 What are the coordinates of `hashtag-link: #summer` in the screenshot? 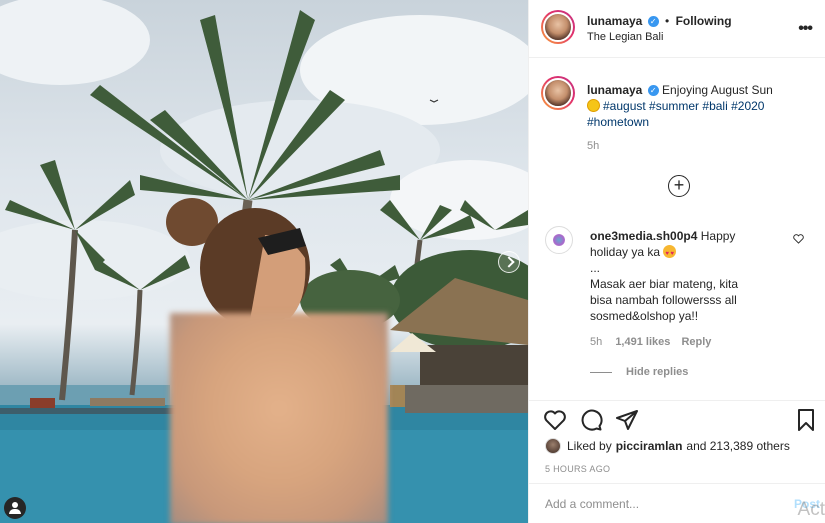 It's located at (674, 106).